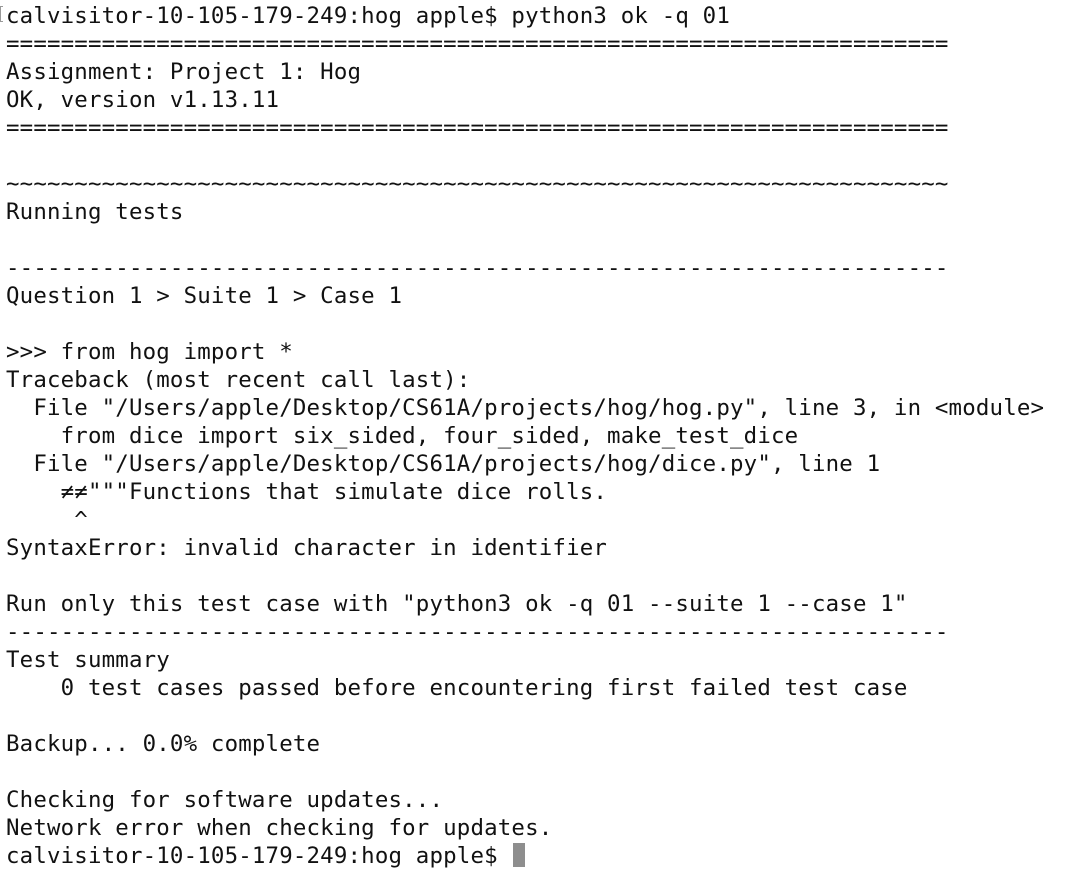 This screenshot has width=1086, height=880. Describe the element at coordinates (95, 212) in the screenshot. I see `terminal-line: Running tests` at that location.